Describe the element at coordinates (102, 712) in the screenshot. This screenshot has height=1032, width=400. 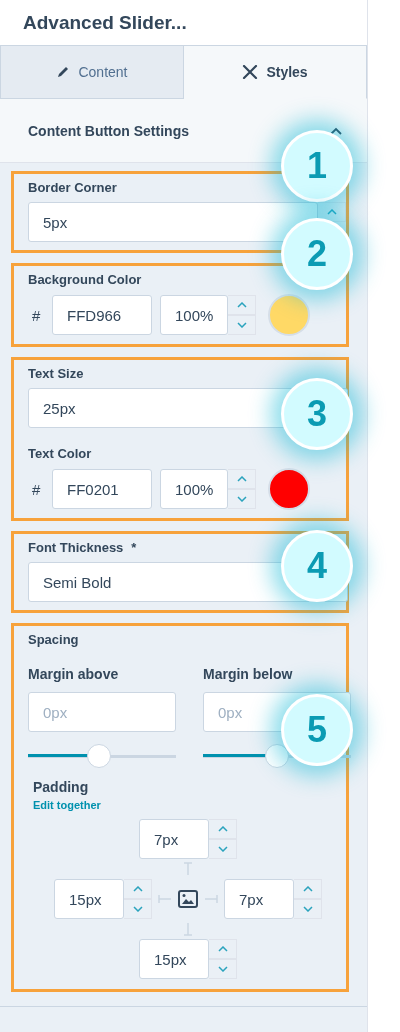
I see `margin-input: 0px` at that location.